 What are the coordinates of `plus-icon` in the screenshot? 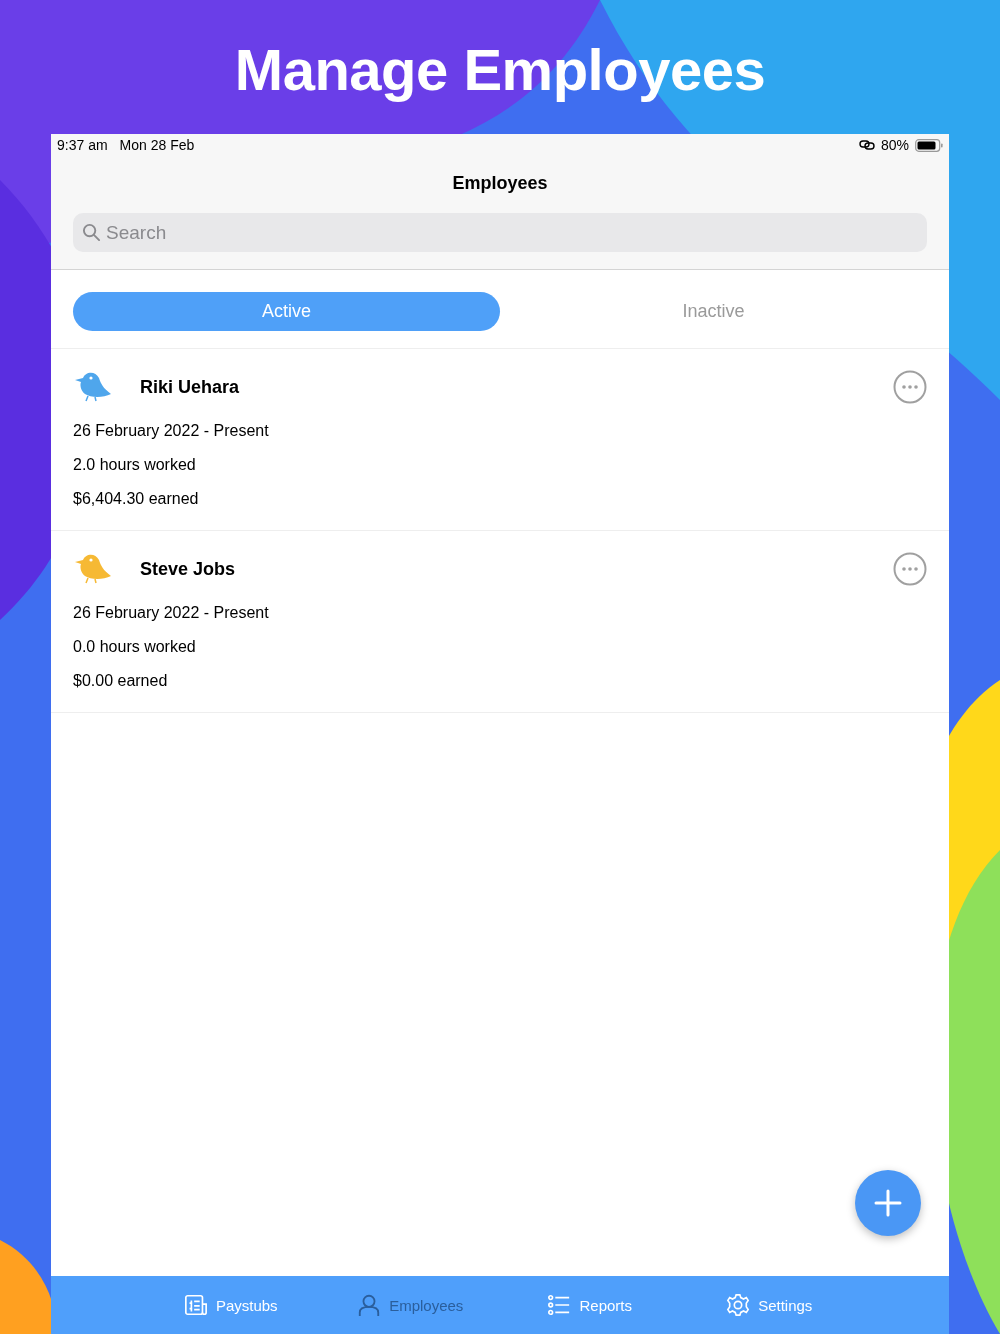 It's located at (888, 1203).